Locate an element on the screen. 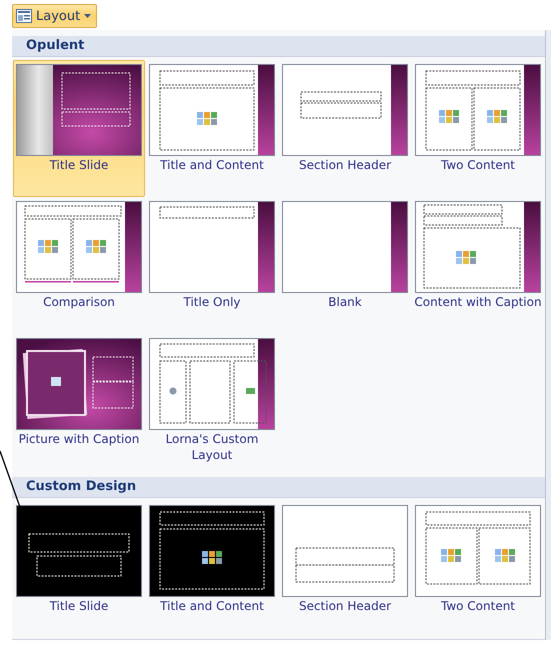 The image size is (551, 648). layout-option: Comparison is located at coordinates (79, 265).